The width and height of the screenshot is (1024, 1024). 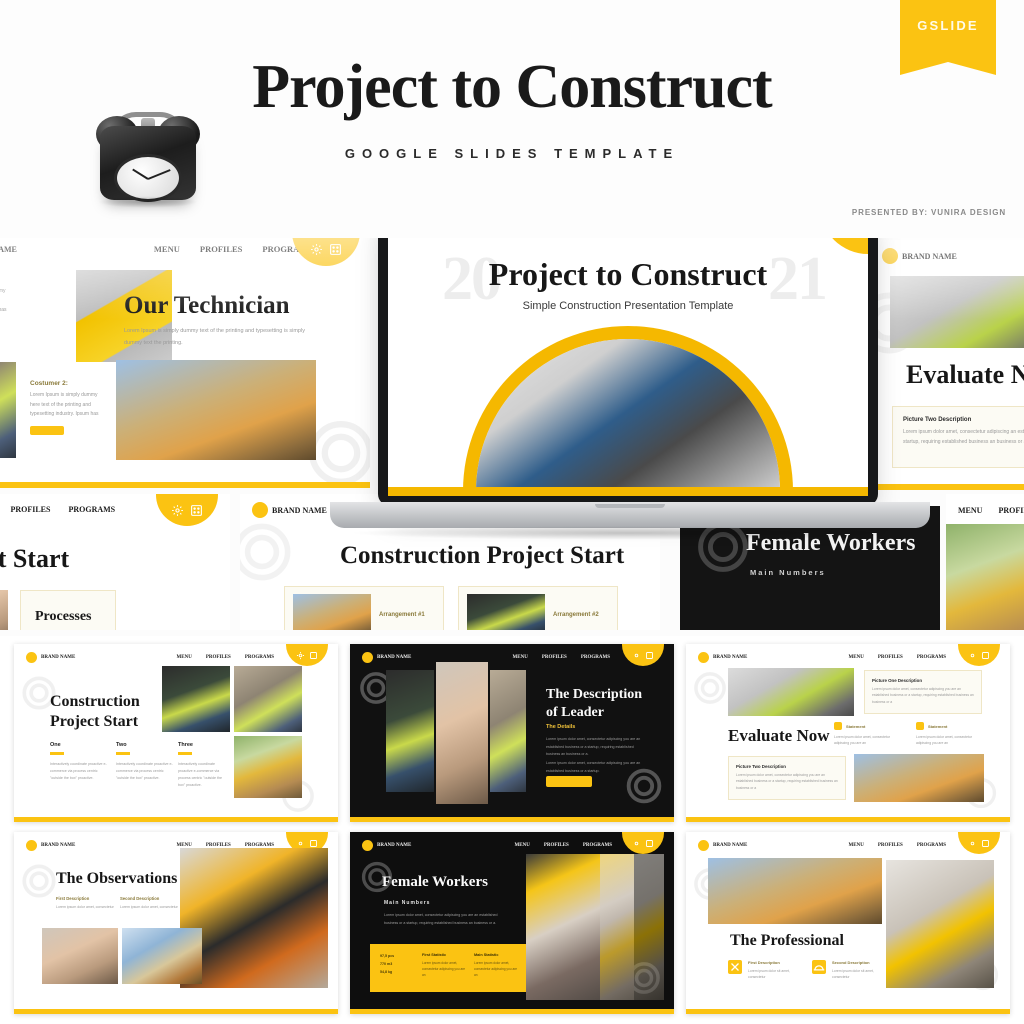 I want to click on gslide-badge: GSLIDE, so click(x=948, y=37).